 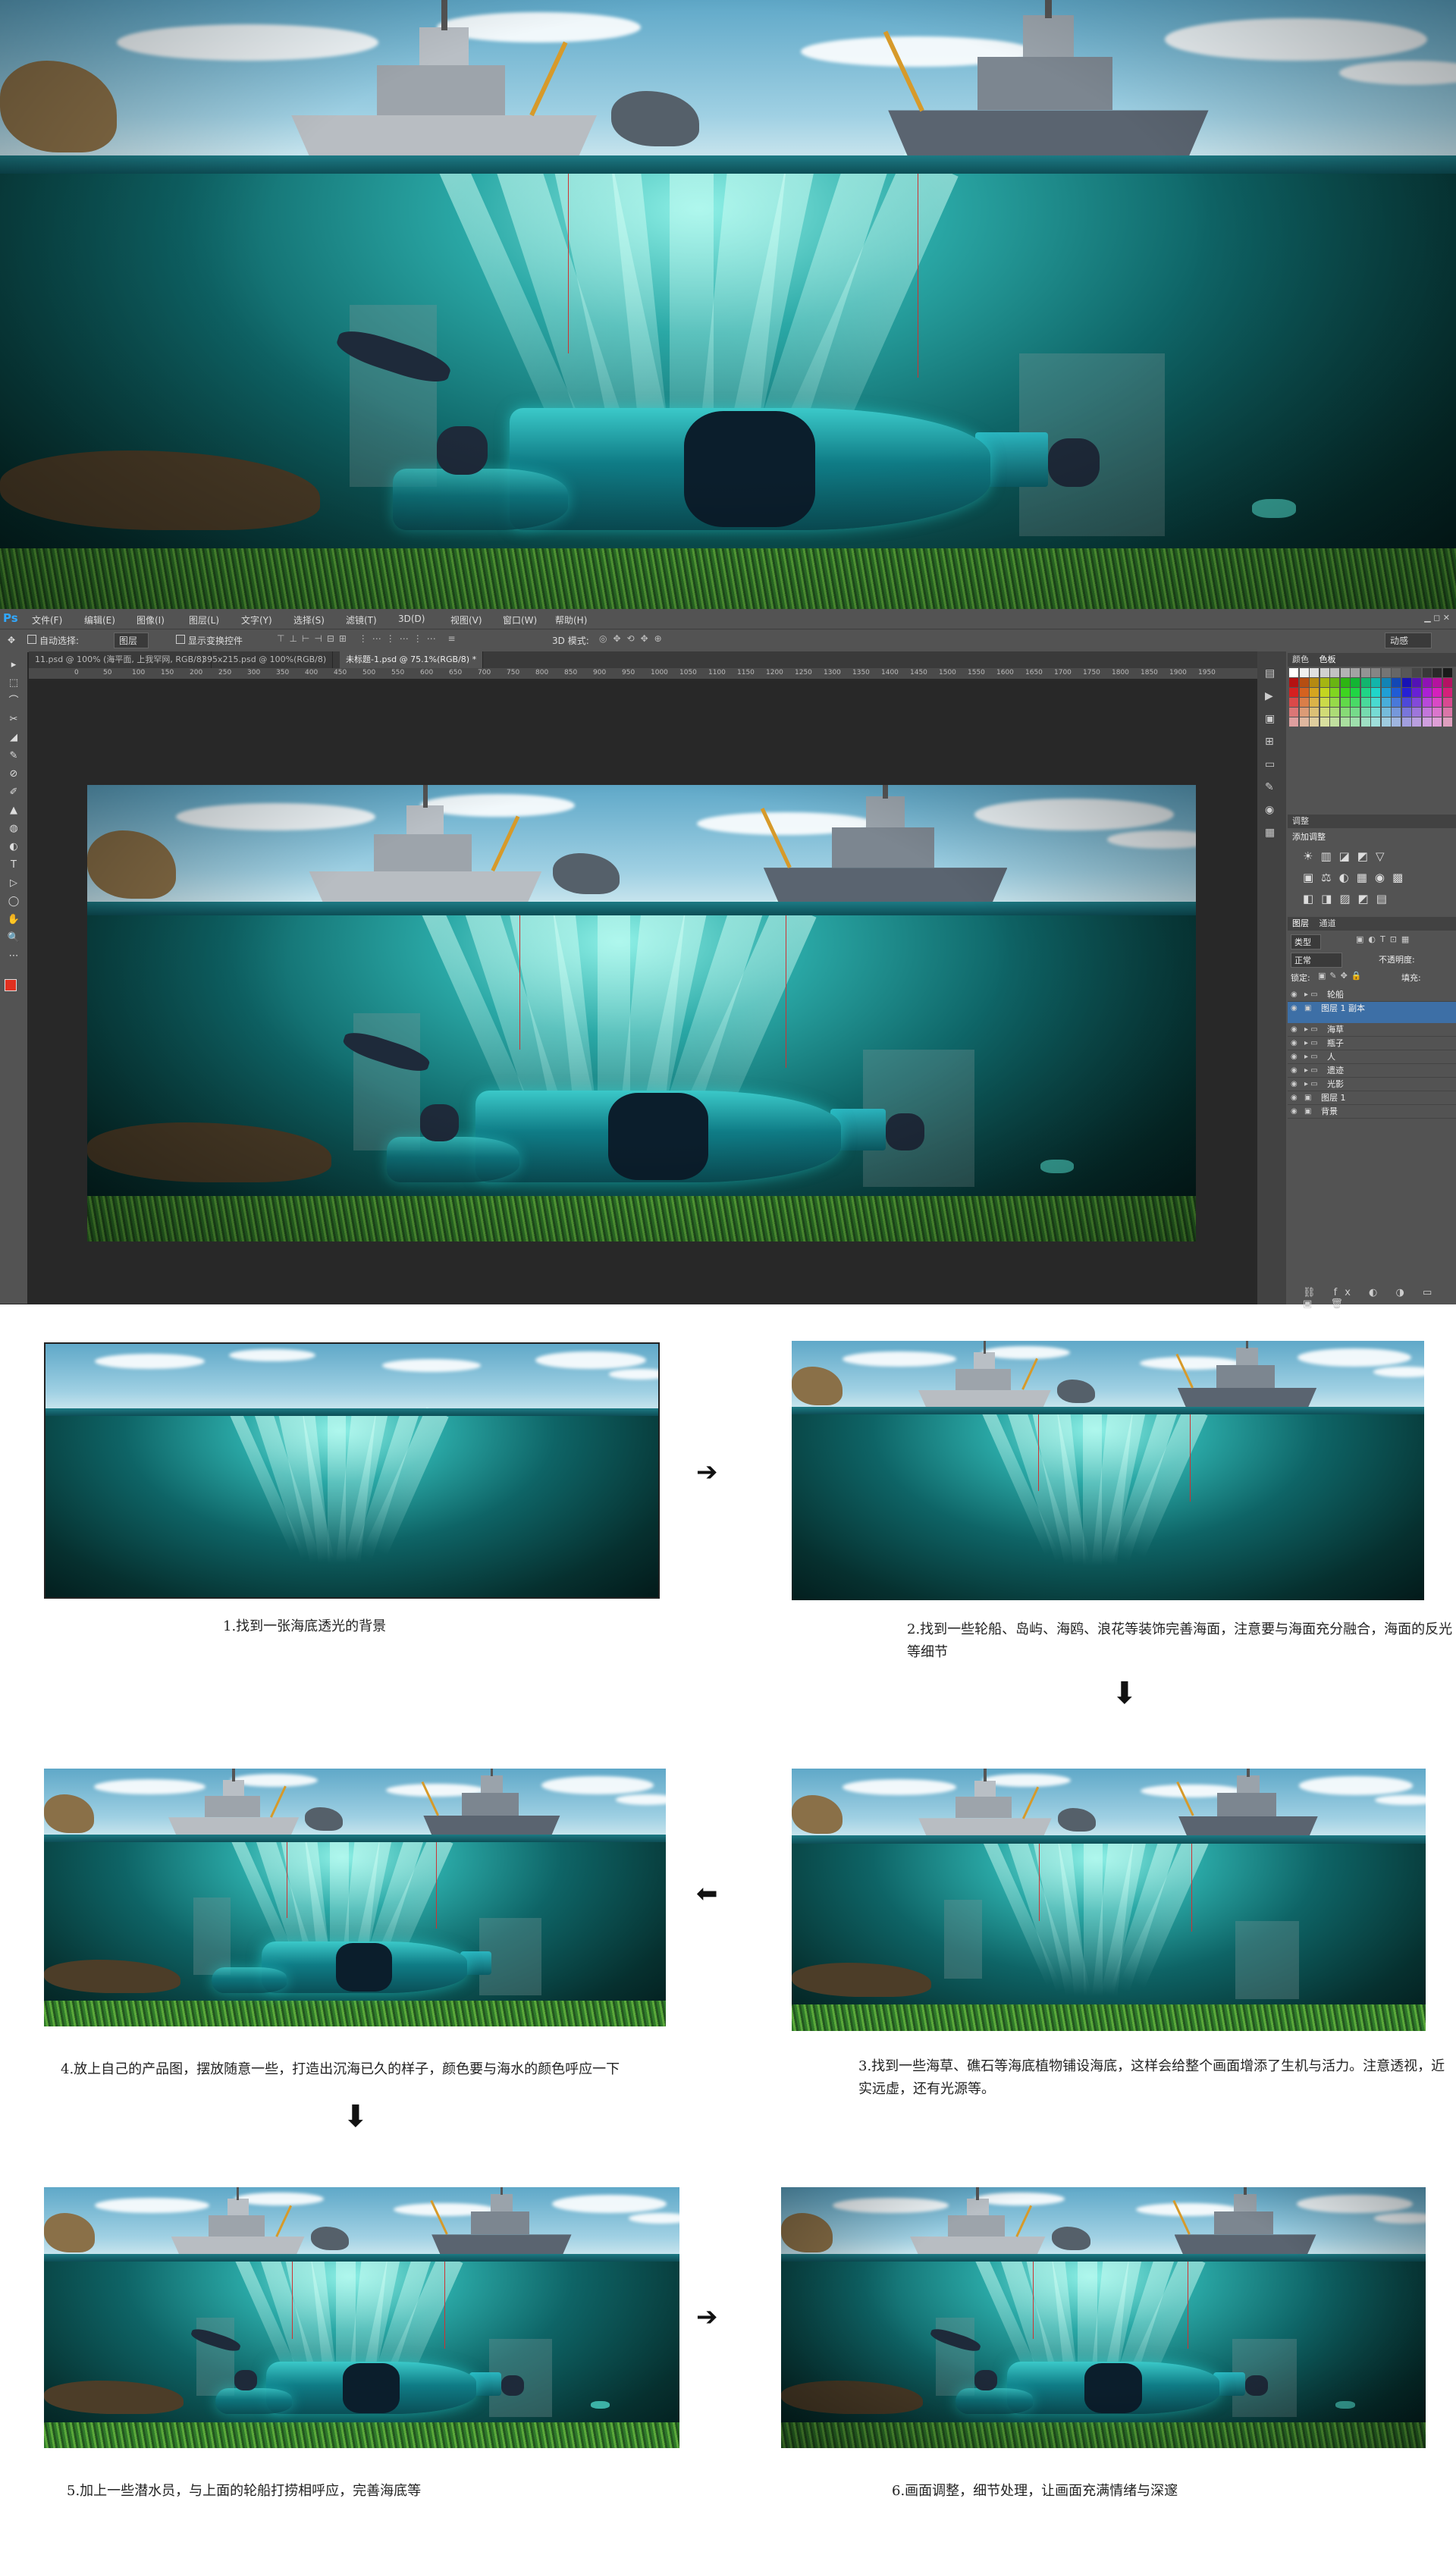 I want to click on tool-icon: ✎, so click(x=13, y=756).